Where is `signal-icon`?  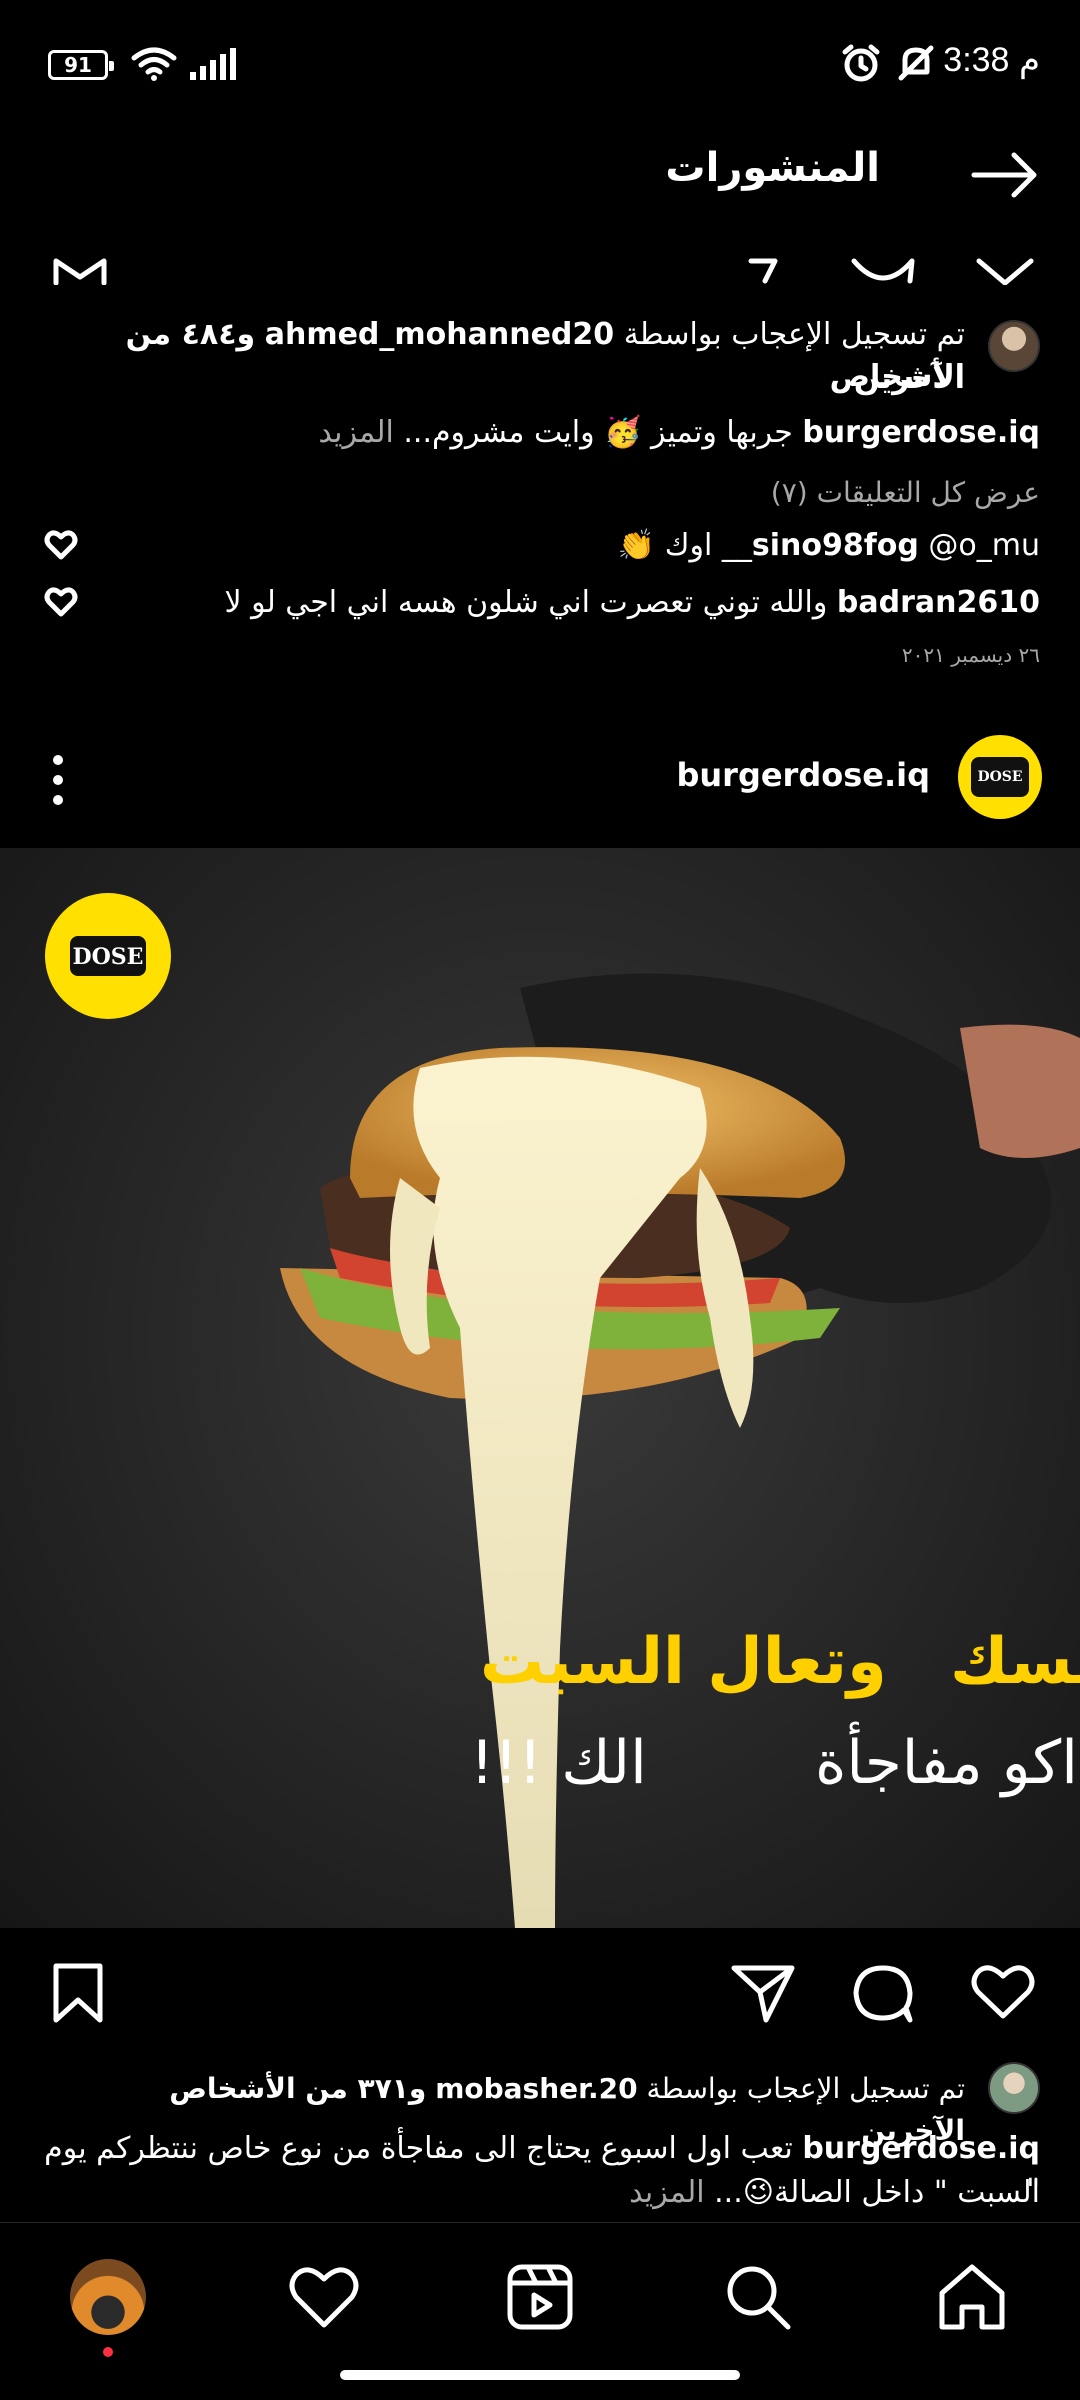
signal-icon is located at coordinates (213, 64).